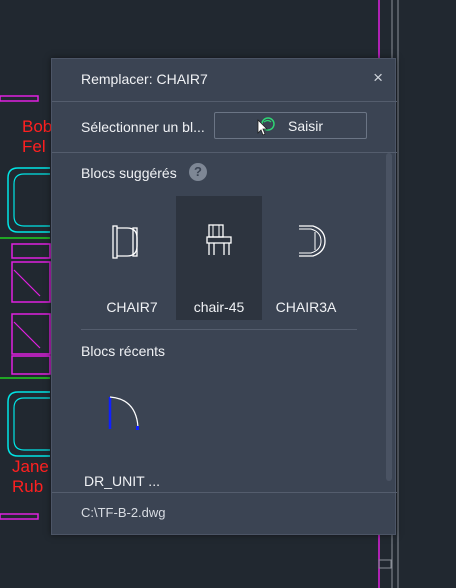  Describe the element at coordinates (312, 241) in the screenshot. I see `chair3a-block-icon` at that location.